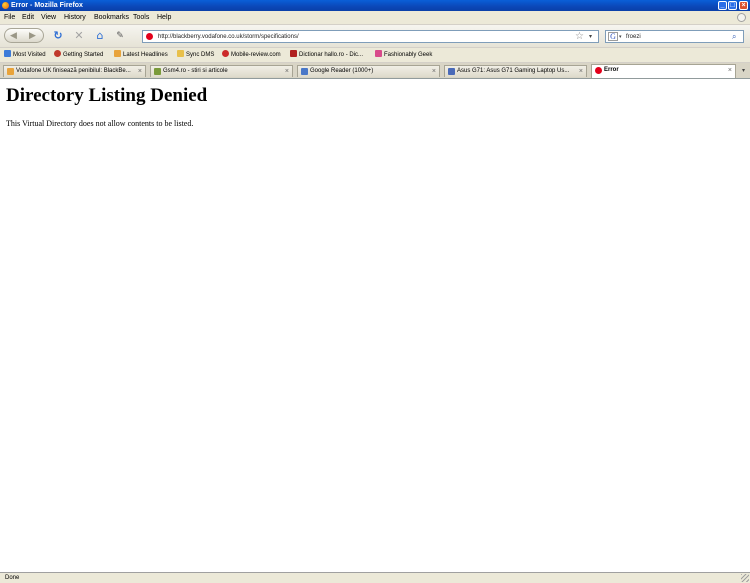 The width and height of the screenshot is (750, 583). I want to click on star-icon, so click(7, 53).